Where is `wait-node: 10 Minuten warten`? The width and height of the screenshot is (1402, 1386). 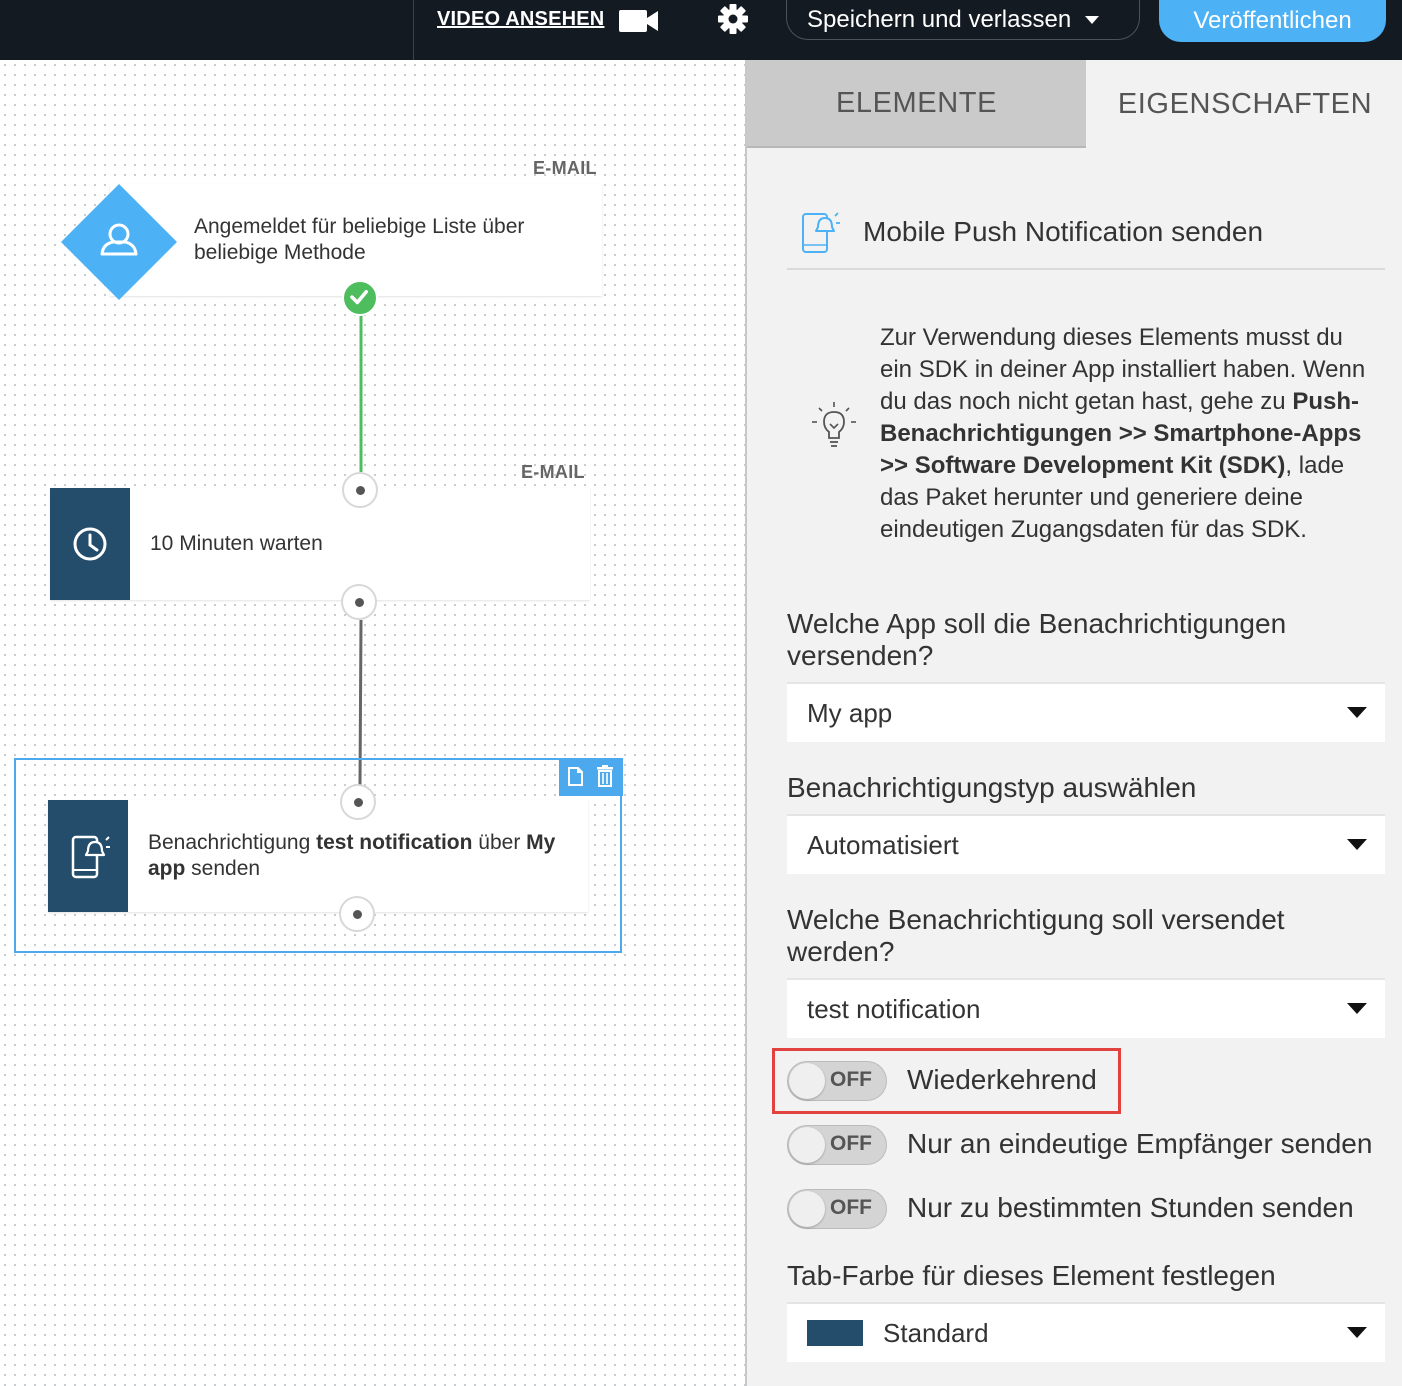
wait-node: 10 Minuten warten is located at coordinates (320, 544).